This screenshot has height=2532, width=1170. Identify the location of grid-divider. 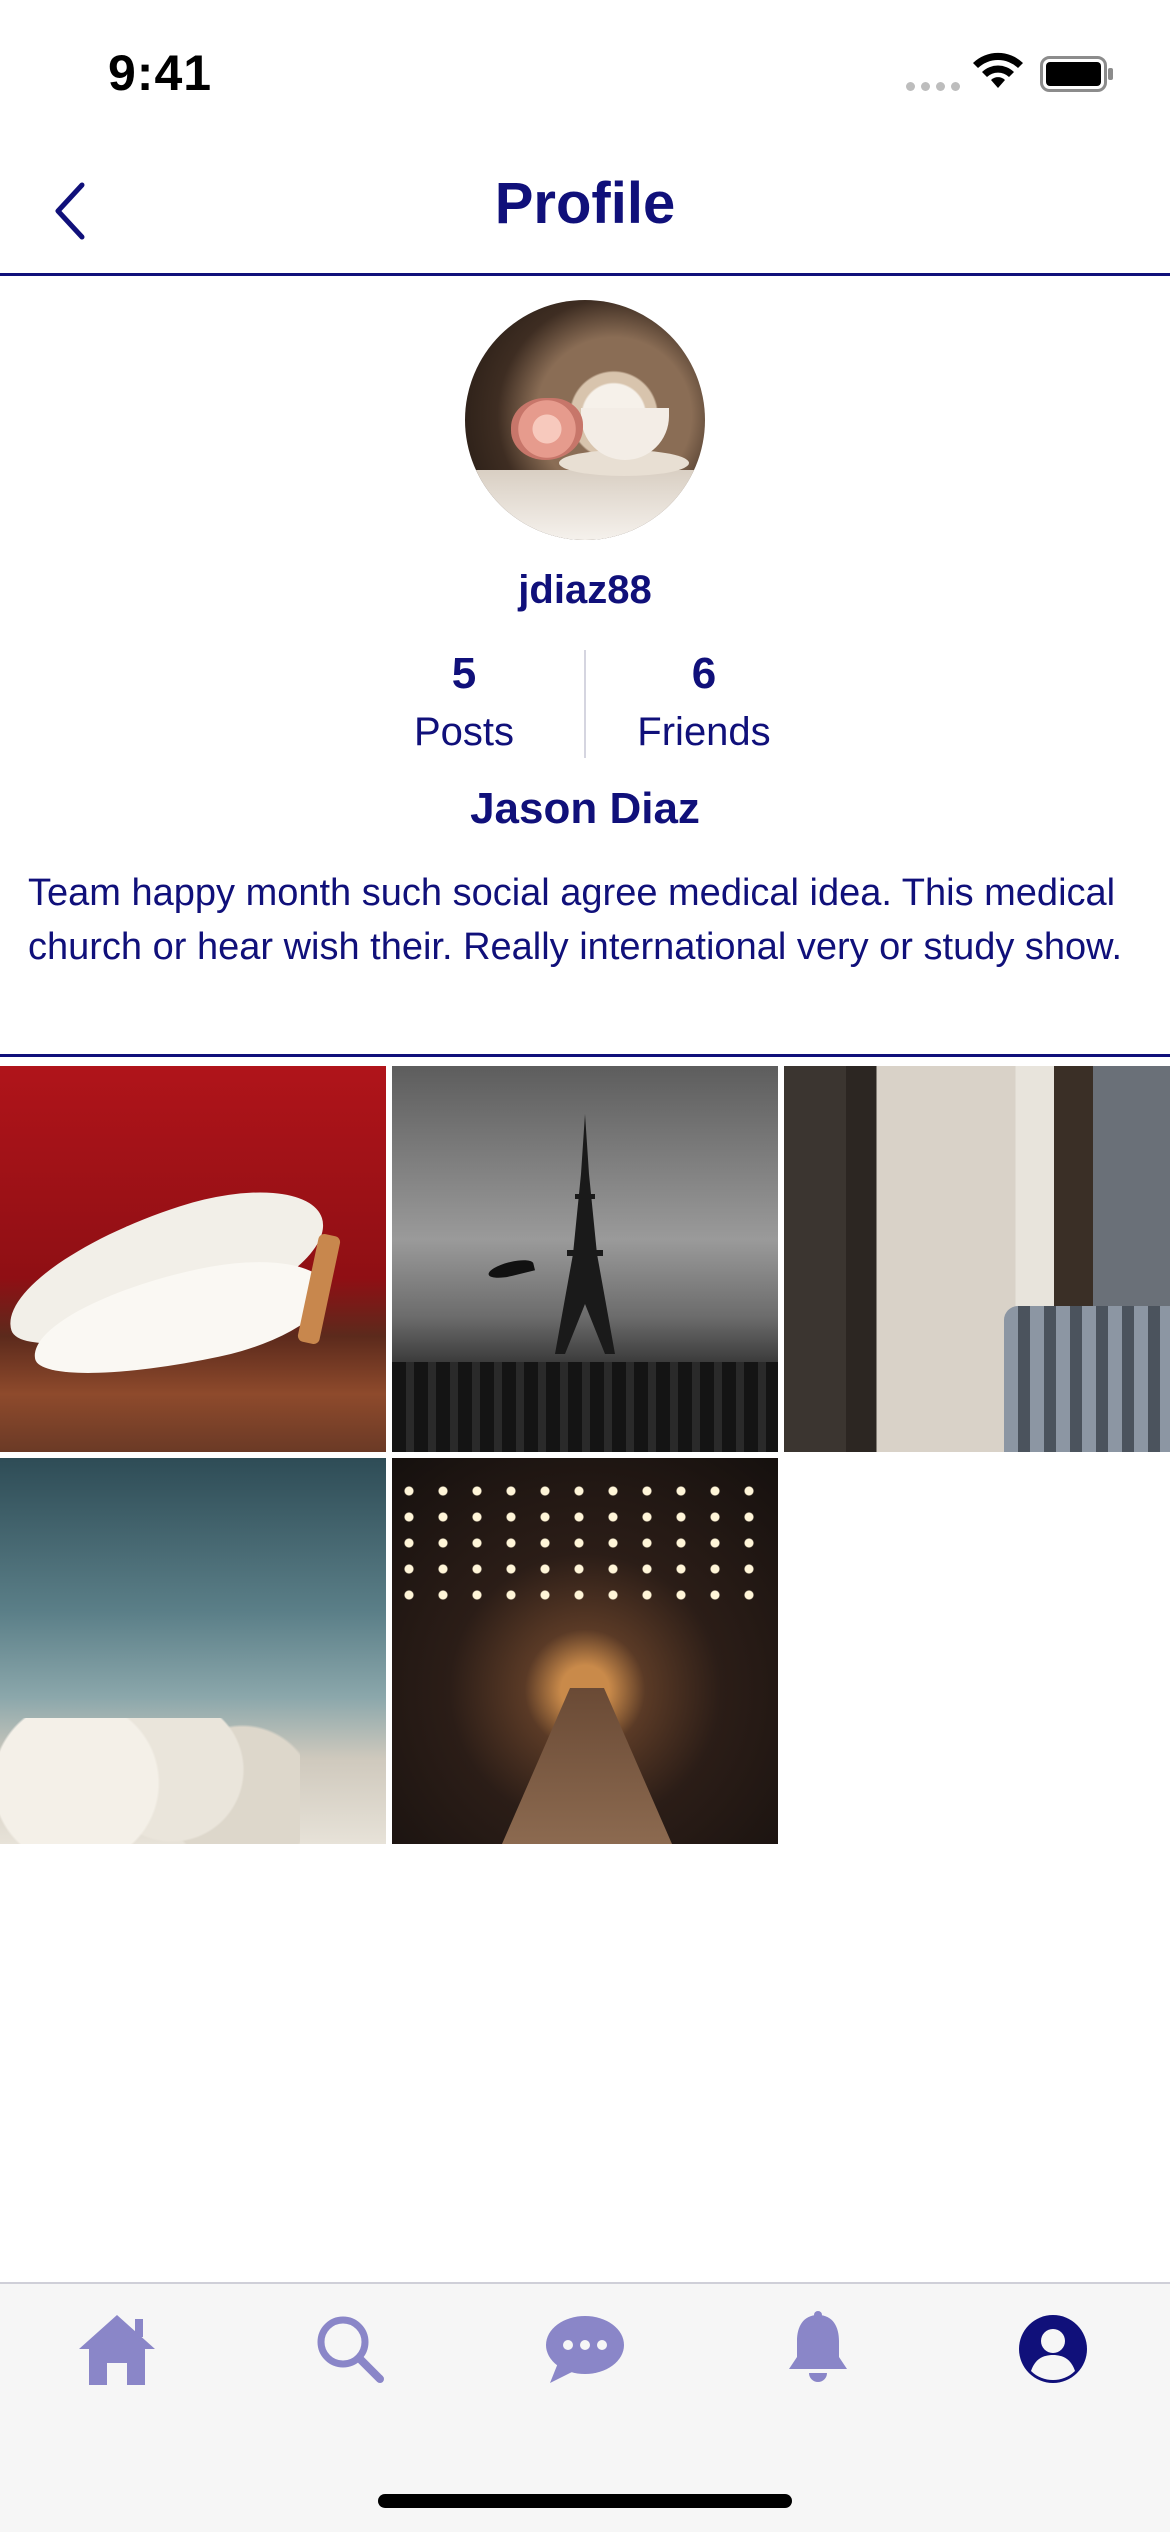
(585, 1055).